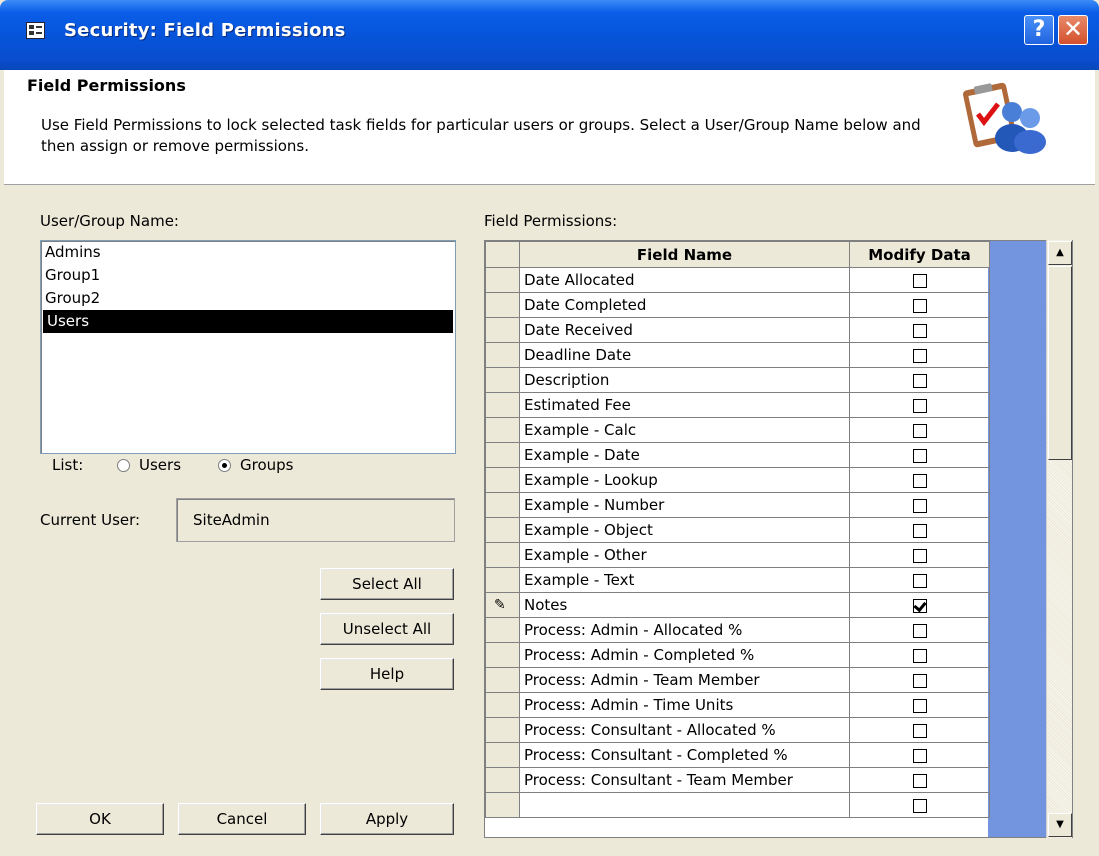 The height and width of the screenshot is (856, 1099). I want to click on table-row: Date Completed, so click(737, 305).